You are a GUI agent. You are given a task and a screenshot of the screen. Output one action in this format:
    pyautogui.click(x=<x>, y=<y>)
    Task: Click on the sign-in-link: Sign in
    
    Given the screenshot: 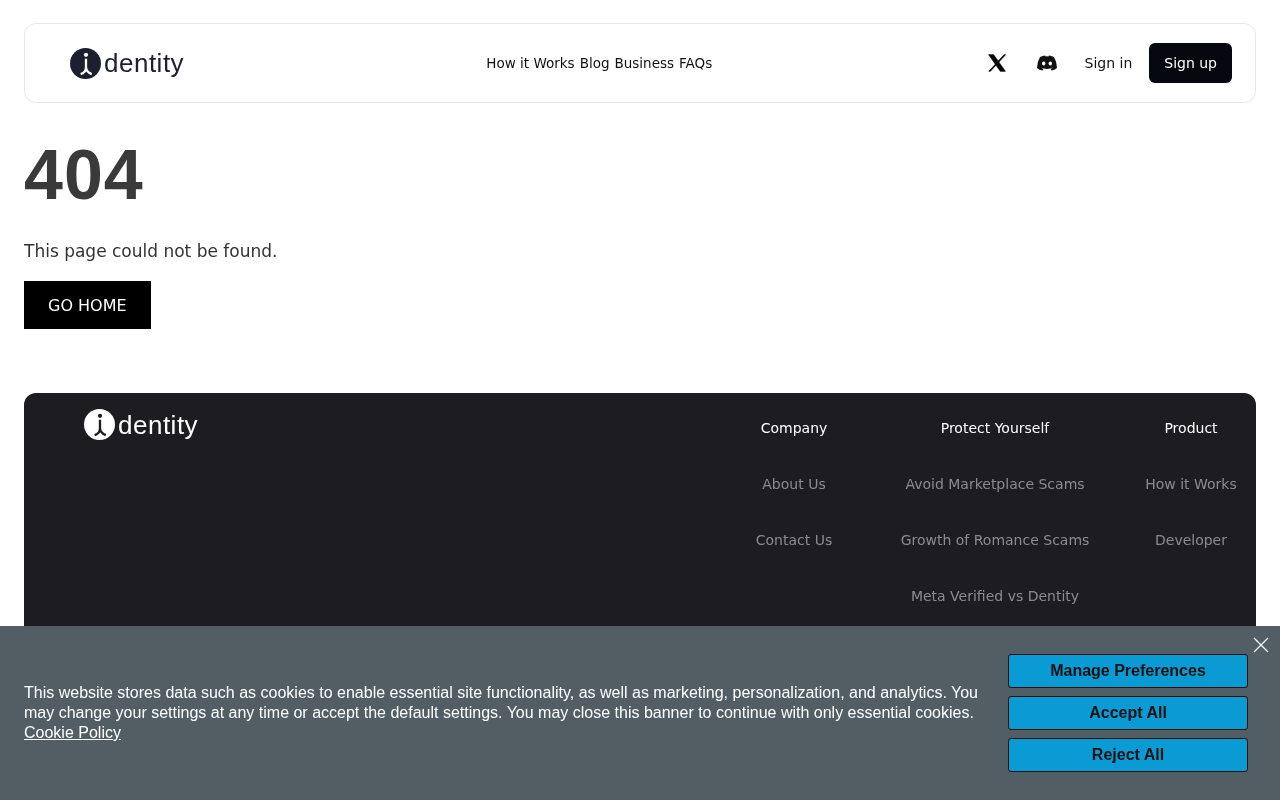 What is the action you would take?
    pyautogui.click(x=1108, y=63)
    